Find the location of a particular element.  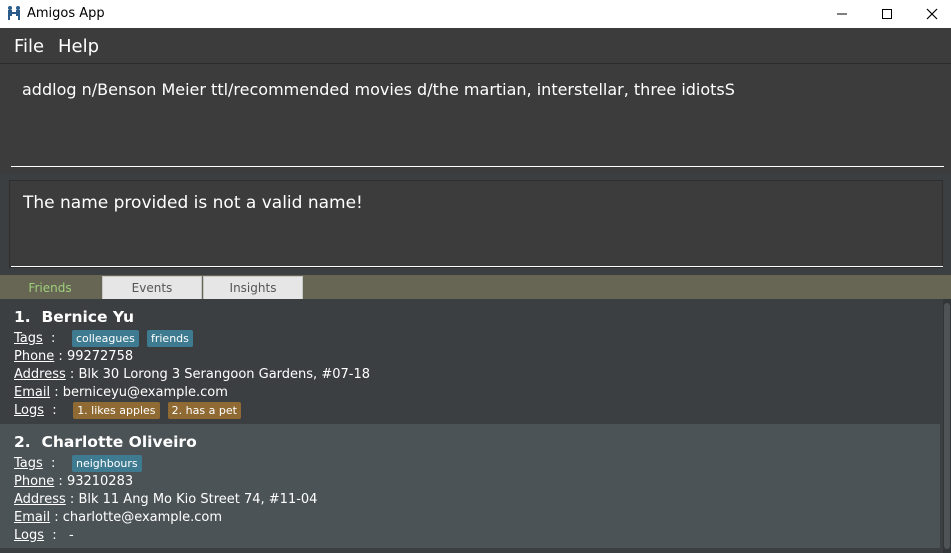

phone-value: 99272758 is located at coordinates (100, 356).